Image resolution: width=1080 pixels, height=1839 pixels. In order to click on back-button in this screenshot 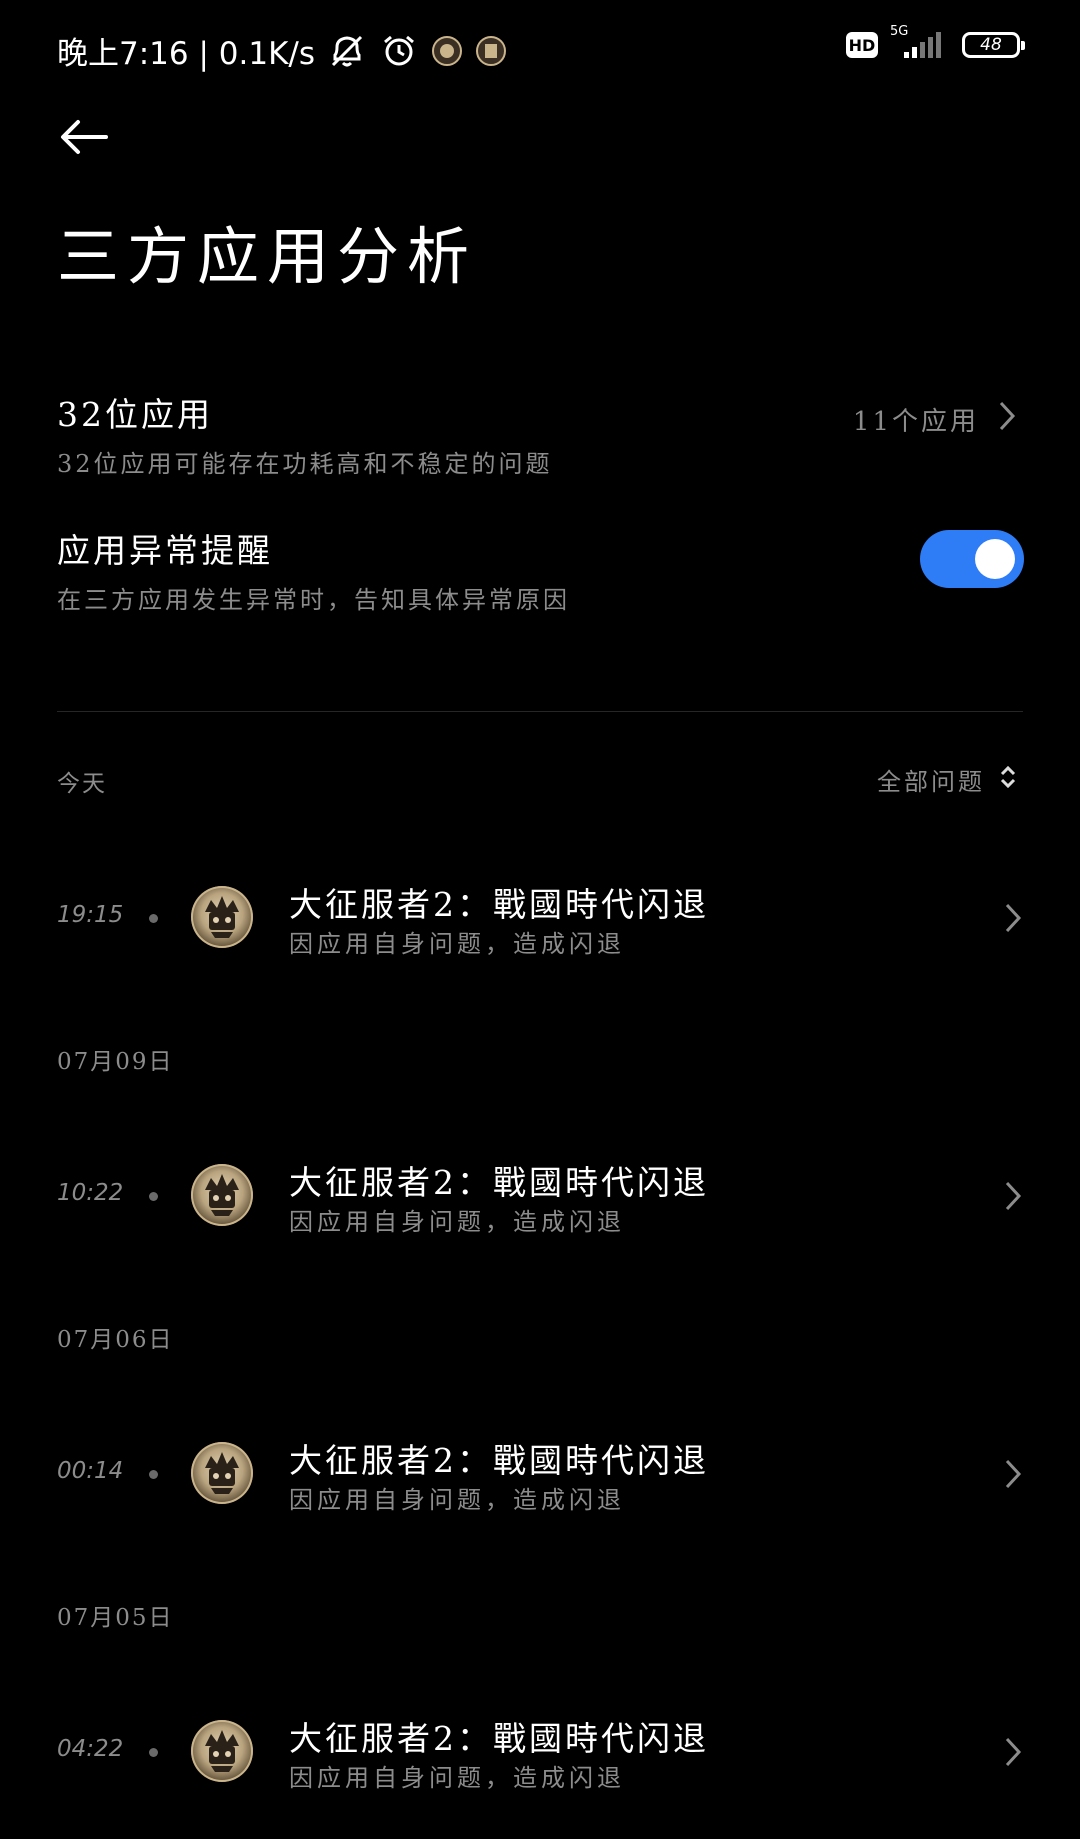, I will do `click(84, 137)`.